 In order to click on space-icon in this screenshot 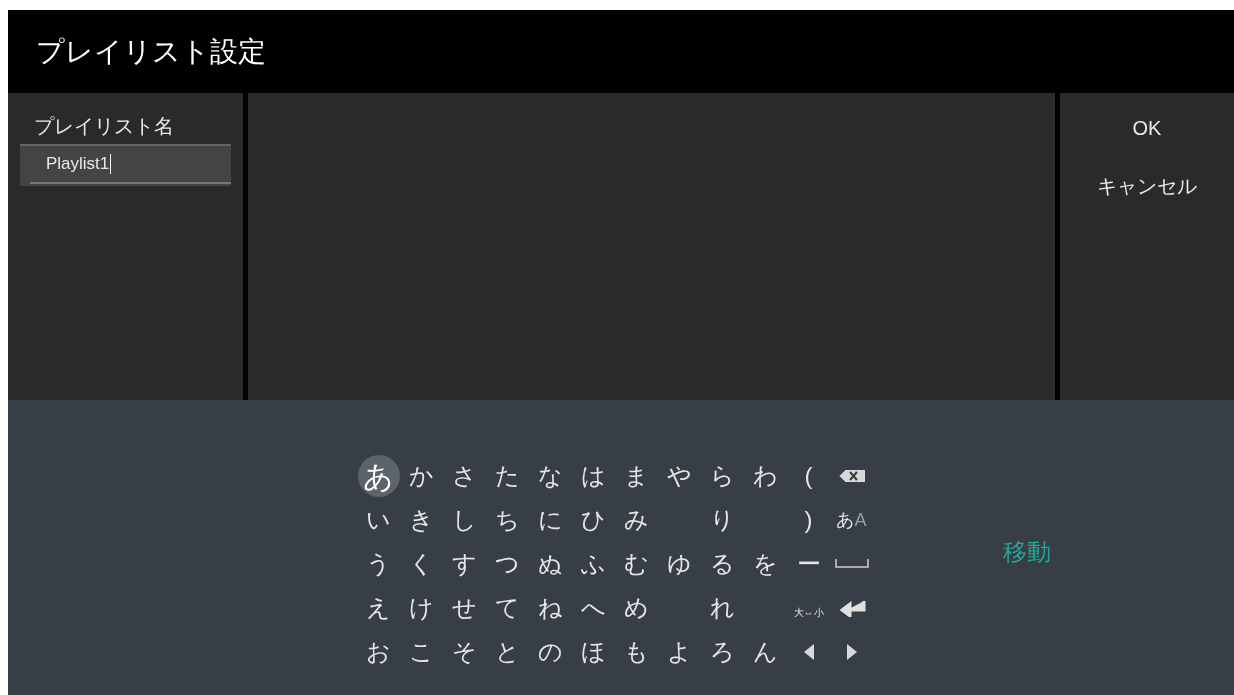, I will do `click(851, 564)`.